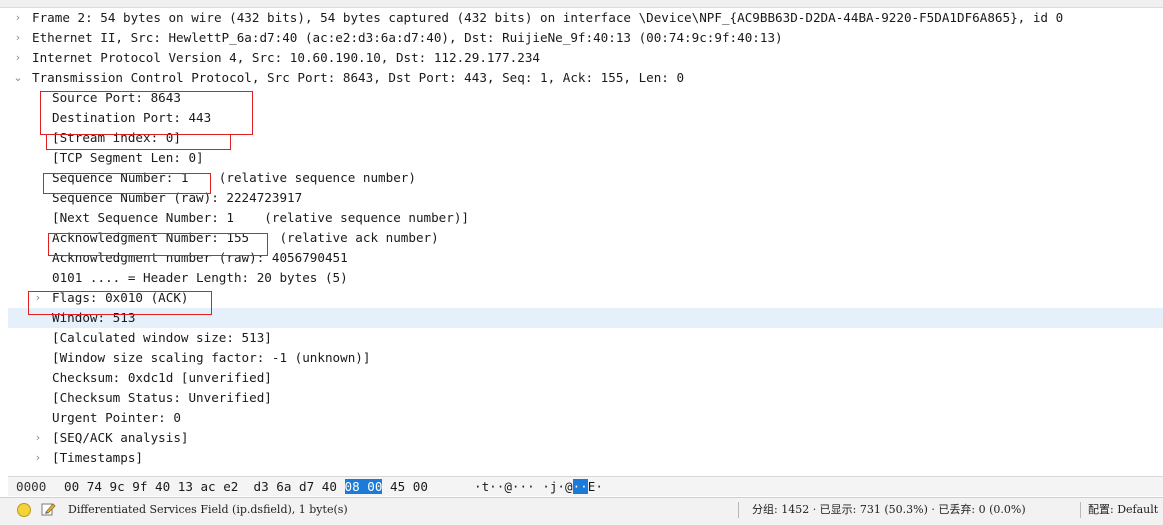 This screenshot has width=1163, height=525. I want to click on seq-ack-analysis-row: › [SEQ/ACK analysis], so click(585, 438).